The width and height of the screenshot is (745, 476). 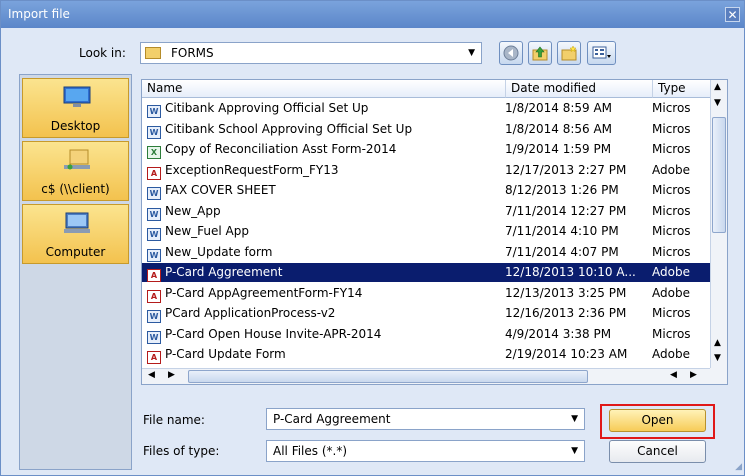 What do you see at coordinates (323, 89) in the screenshot?
I see `column-header-name: Name` at bounding box center [323, 89].